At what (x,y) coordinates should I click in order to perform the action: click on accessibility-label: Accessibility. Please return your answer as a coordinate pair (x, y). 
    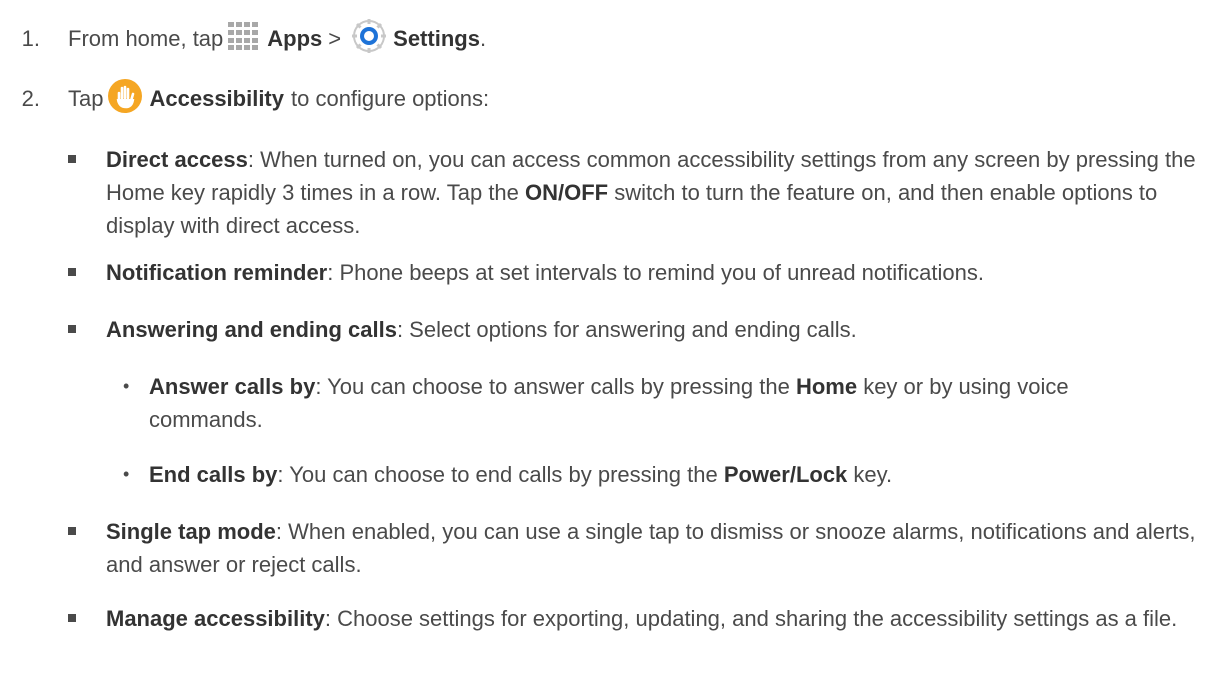
    Looking at the image, I should click on (216, 98).